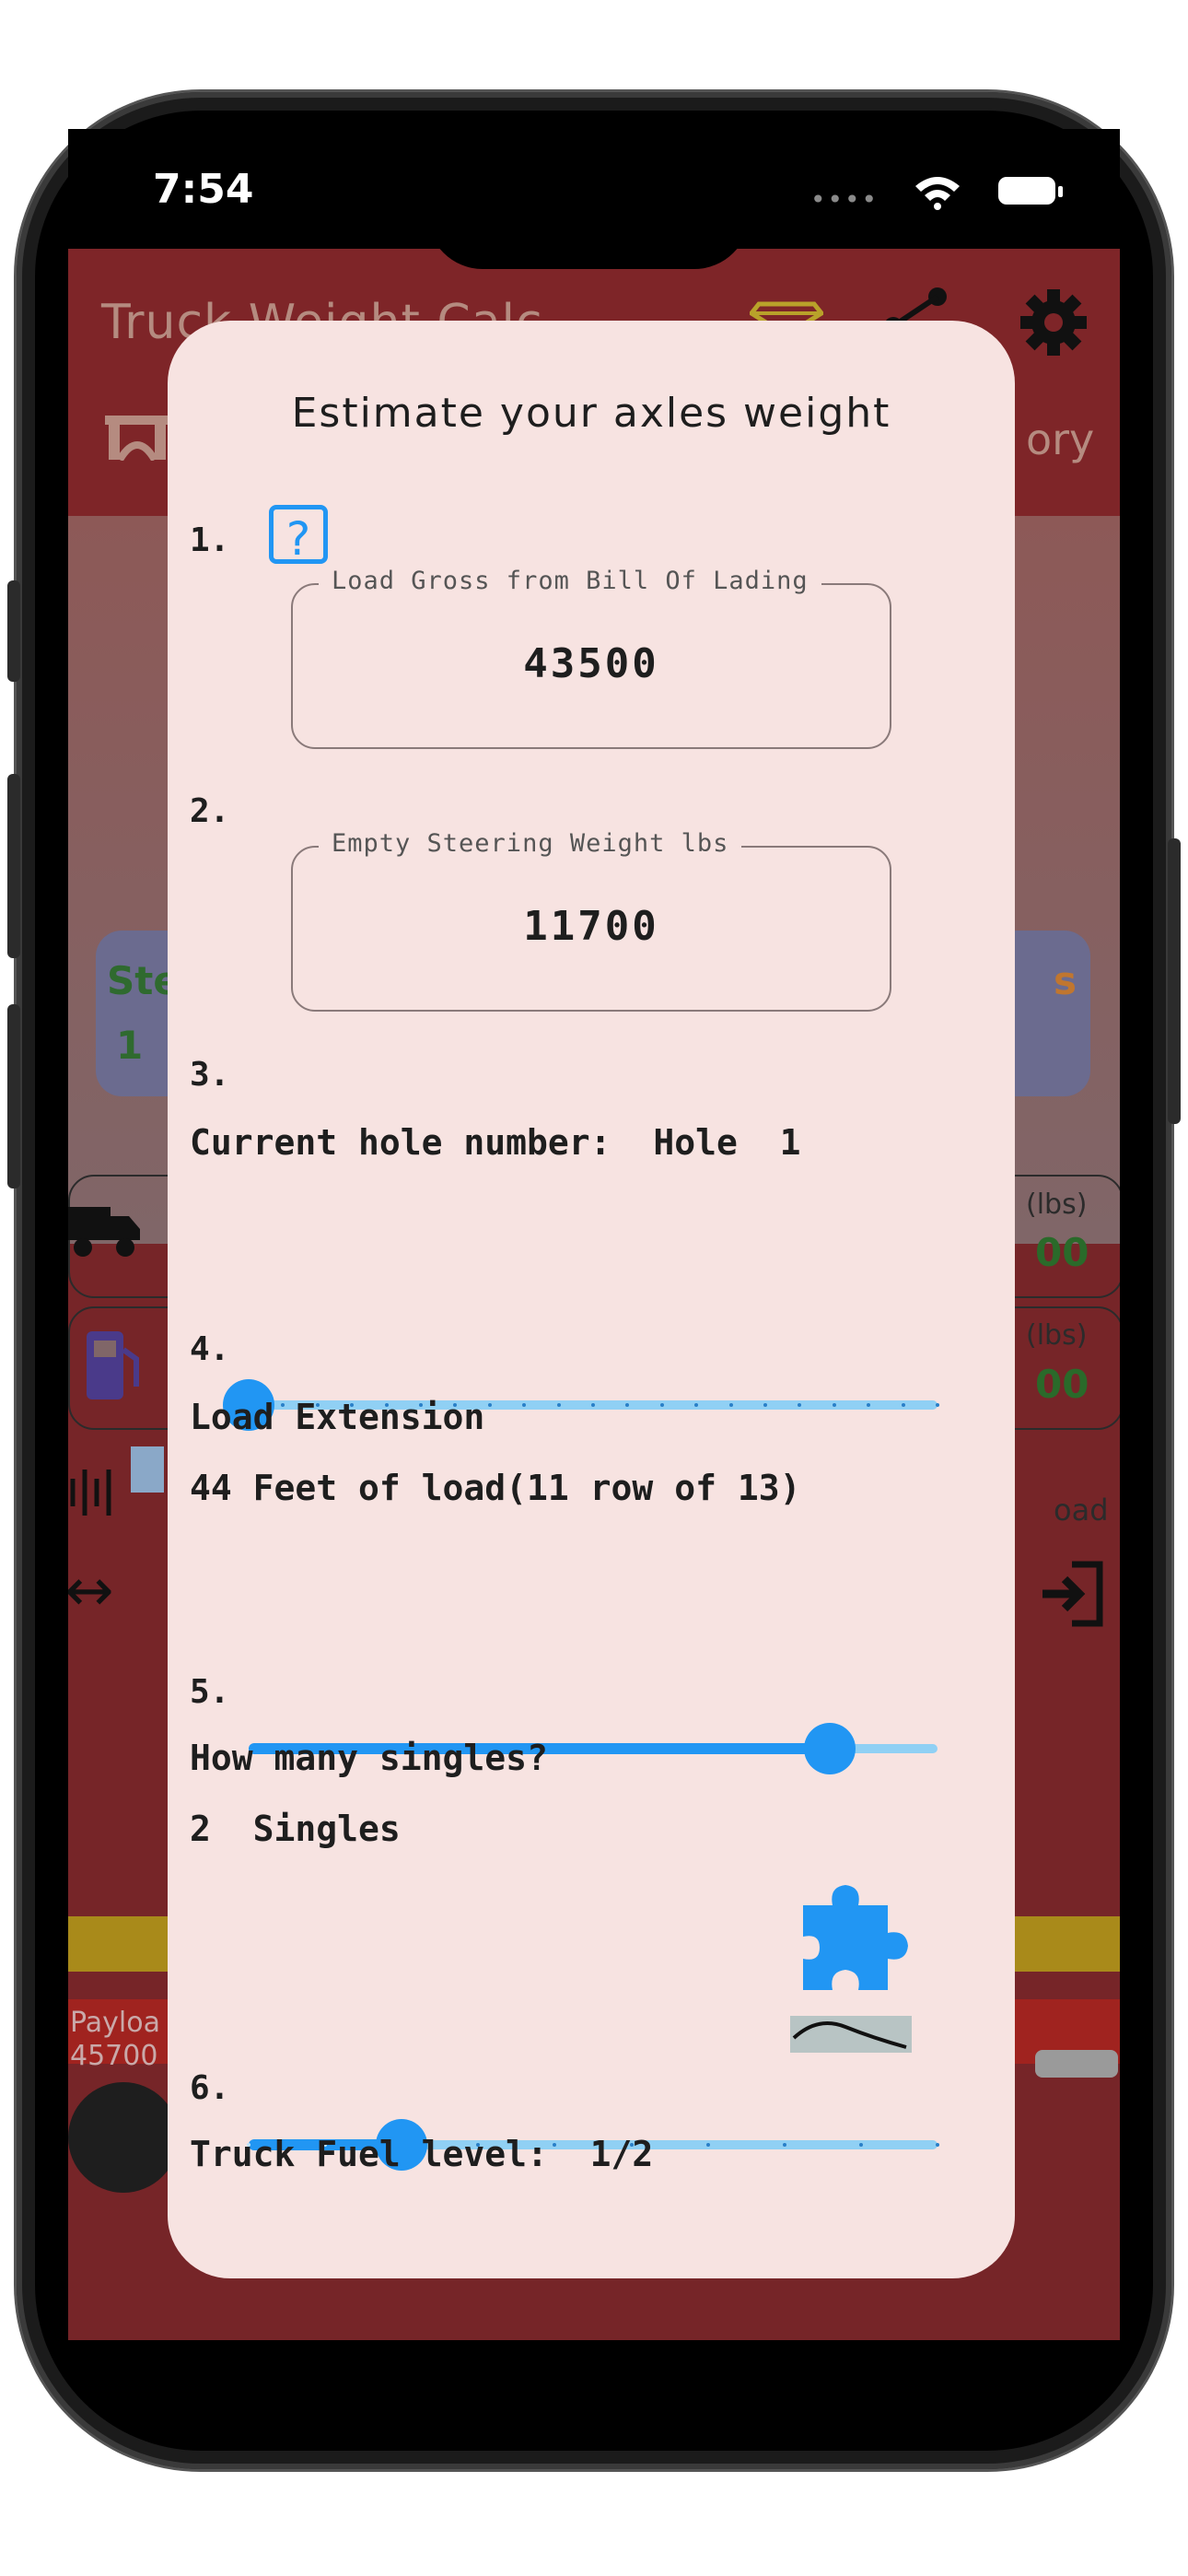 The image size is (1188, 2576). What do you see at coordinates (90, 1492) in the screenshot?
I see `scale-bars-icon` at bounding box center [90, 1492].